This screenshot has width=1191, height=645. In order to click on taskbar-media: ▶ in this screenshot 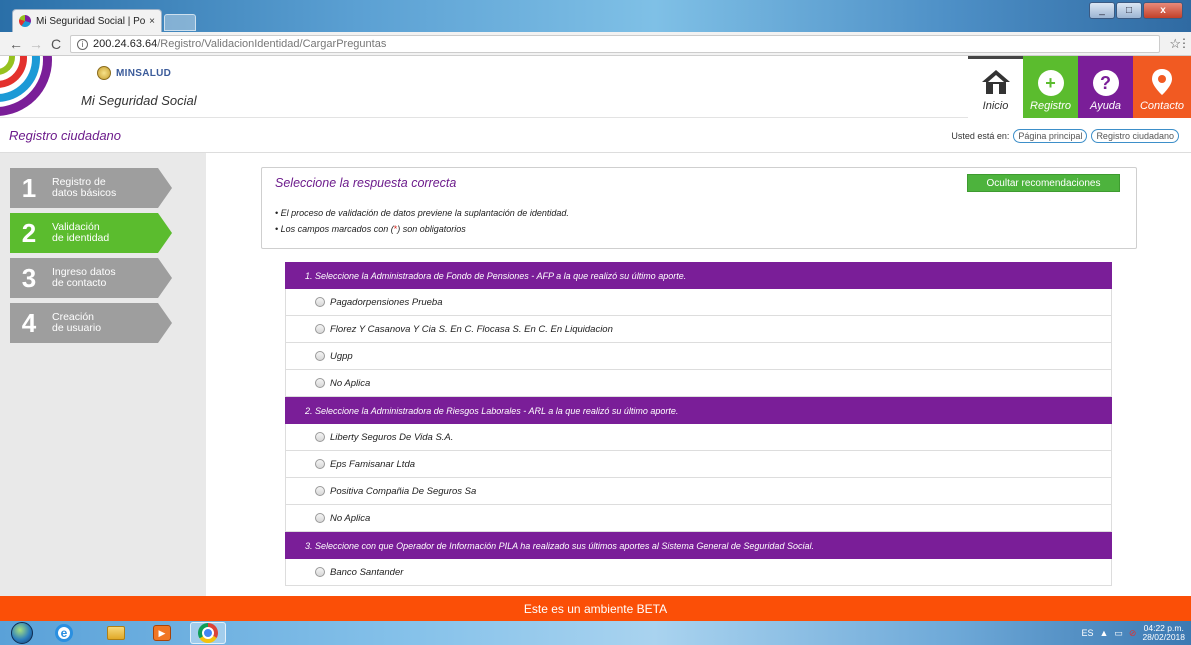, I will do `click(162, 633)`.